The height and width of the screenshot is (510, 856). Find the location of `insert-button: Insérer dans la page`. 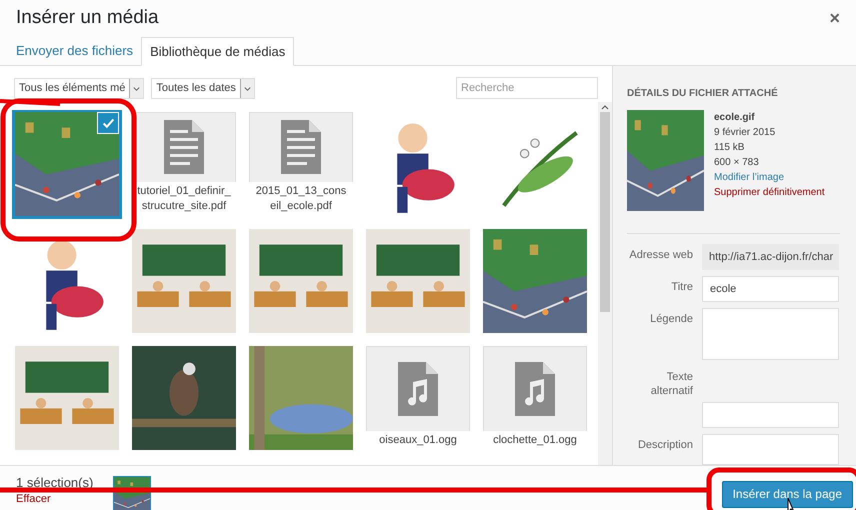

insert-button: Insérer dans la page is located at coordinates (787, 494).